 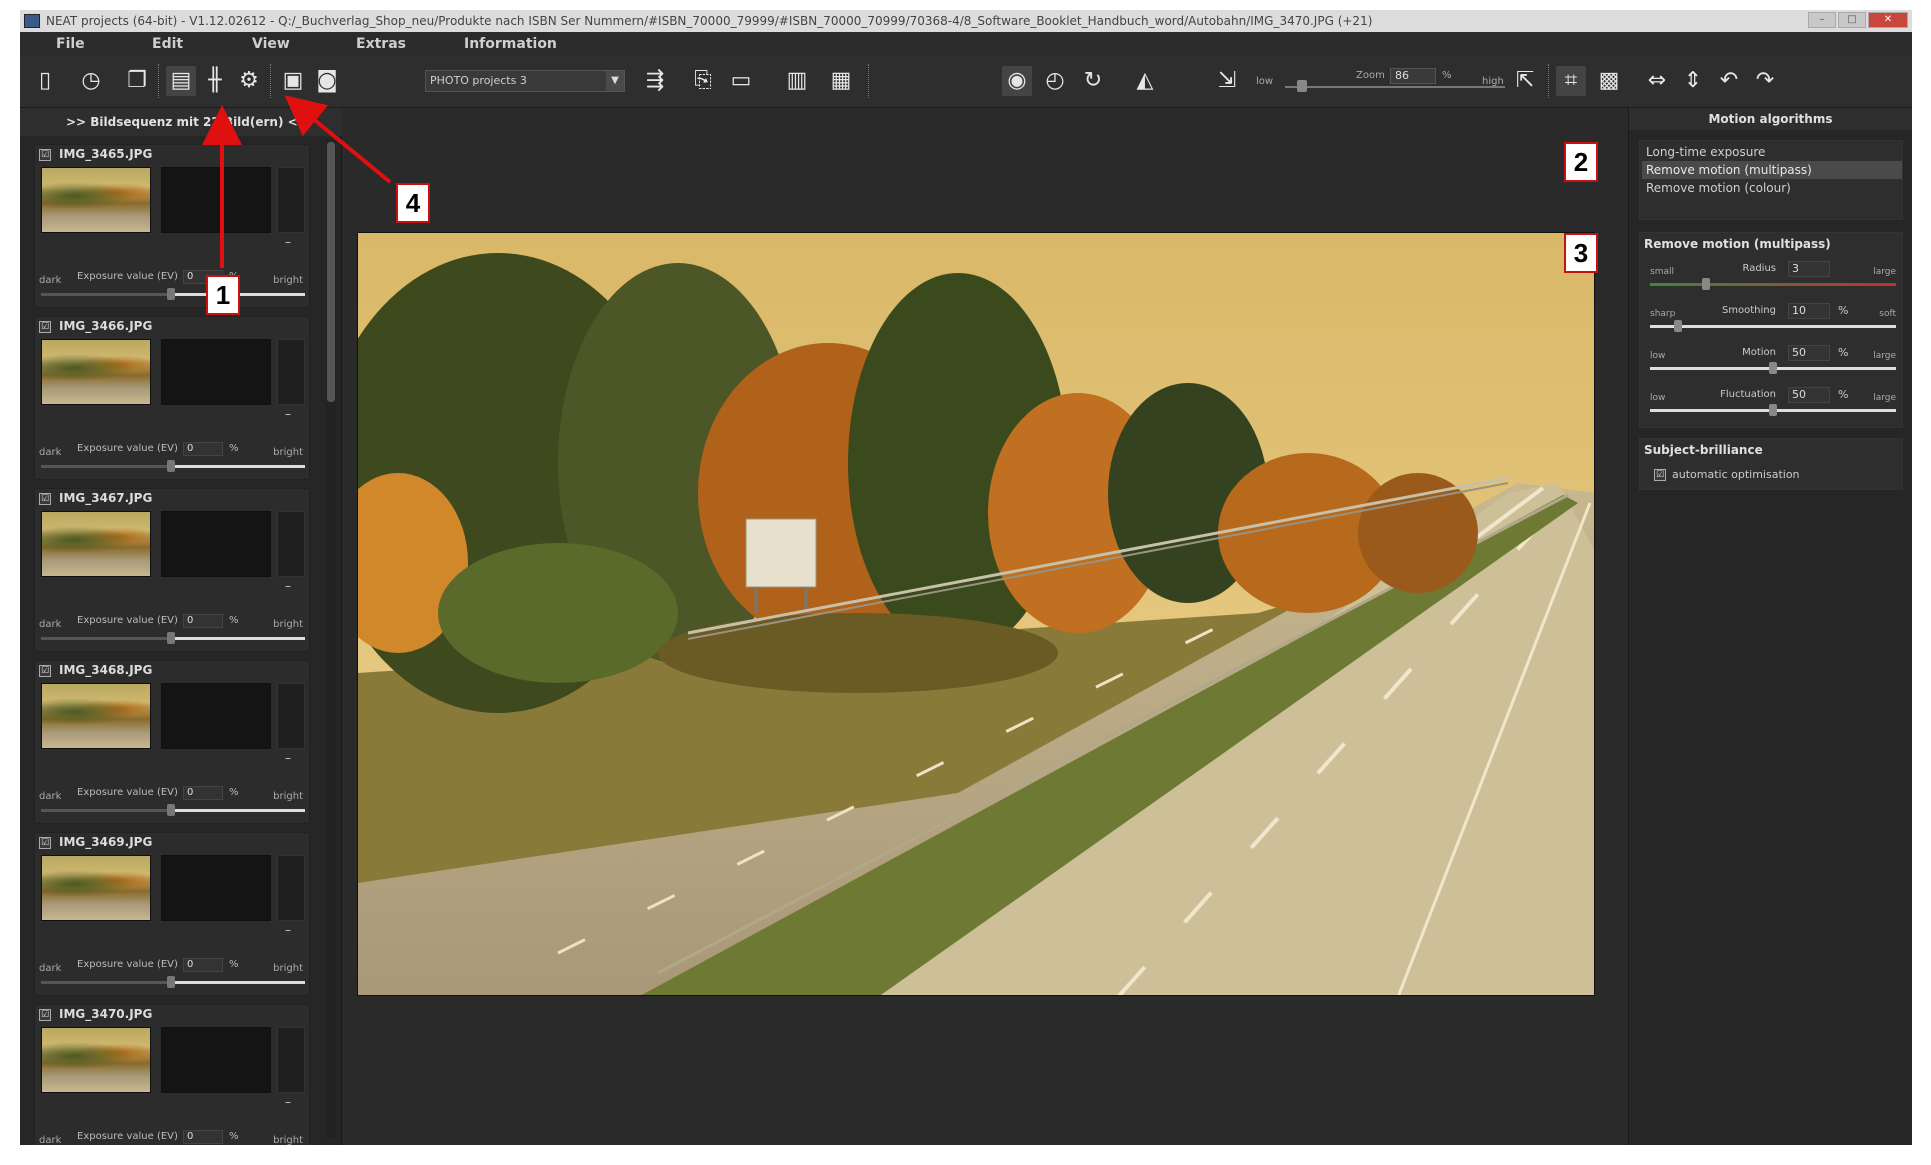 I want to click on menu-edit: Edit, so click(x=167, y=44).